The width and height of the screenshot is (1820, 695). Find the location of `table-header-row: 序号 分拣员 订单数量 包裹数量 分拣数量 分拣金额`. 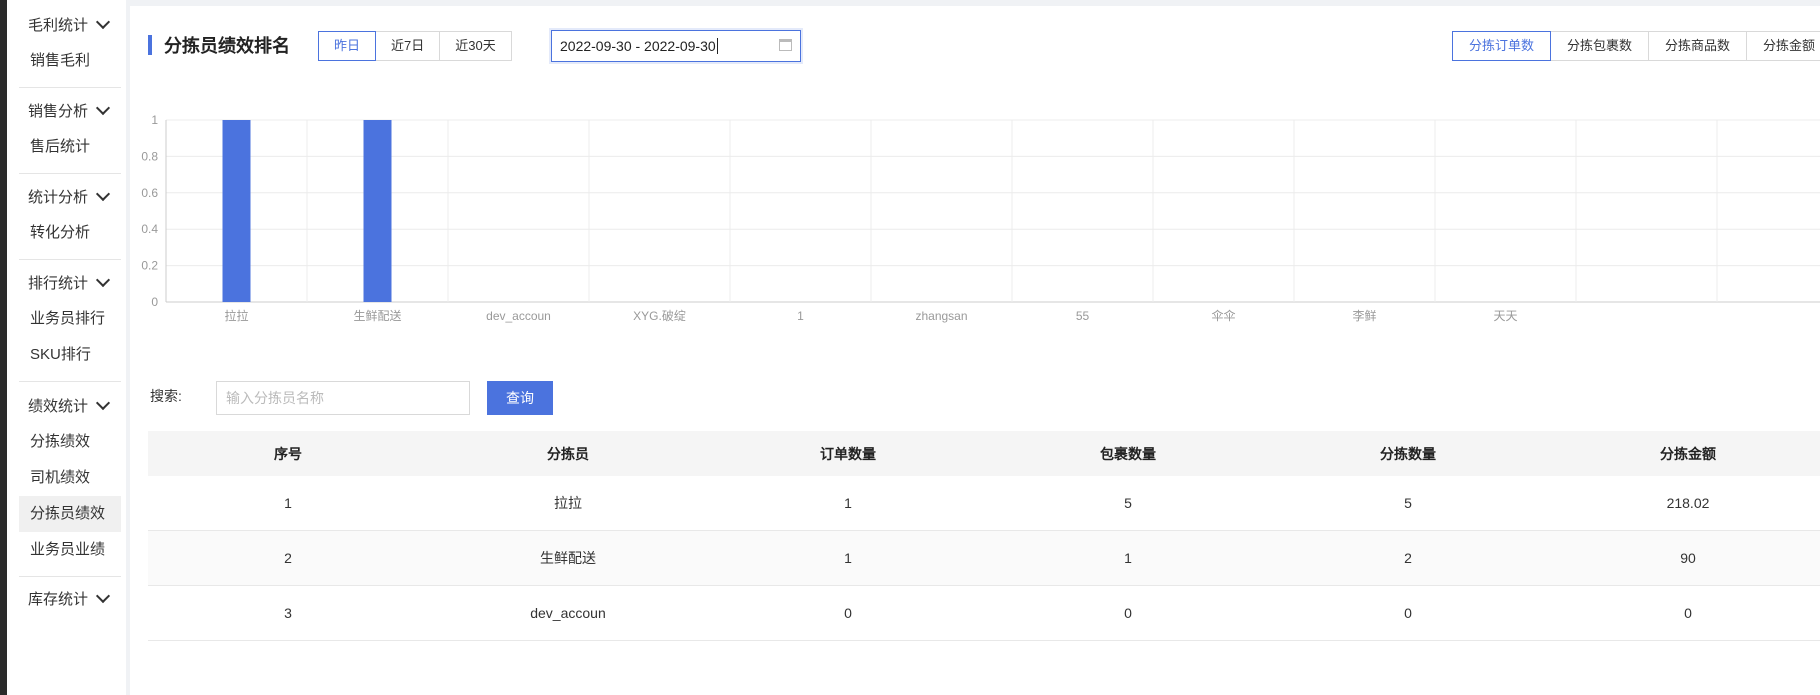

table-header-row: 序号 分拣员 订单数量 包裹数量 分拣数量 分拣金额 is located at coordinates (984, 453).